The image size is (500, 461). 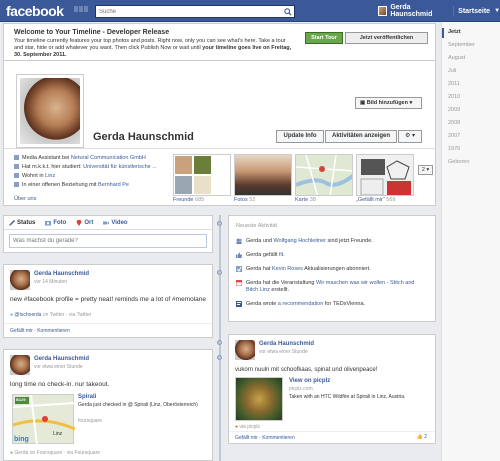 What do you see at coordinates (461, 45) in the screenshot?
I see `scrubber-item: September` at bounding box center [461, 45].